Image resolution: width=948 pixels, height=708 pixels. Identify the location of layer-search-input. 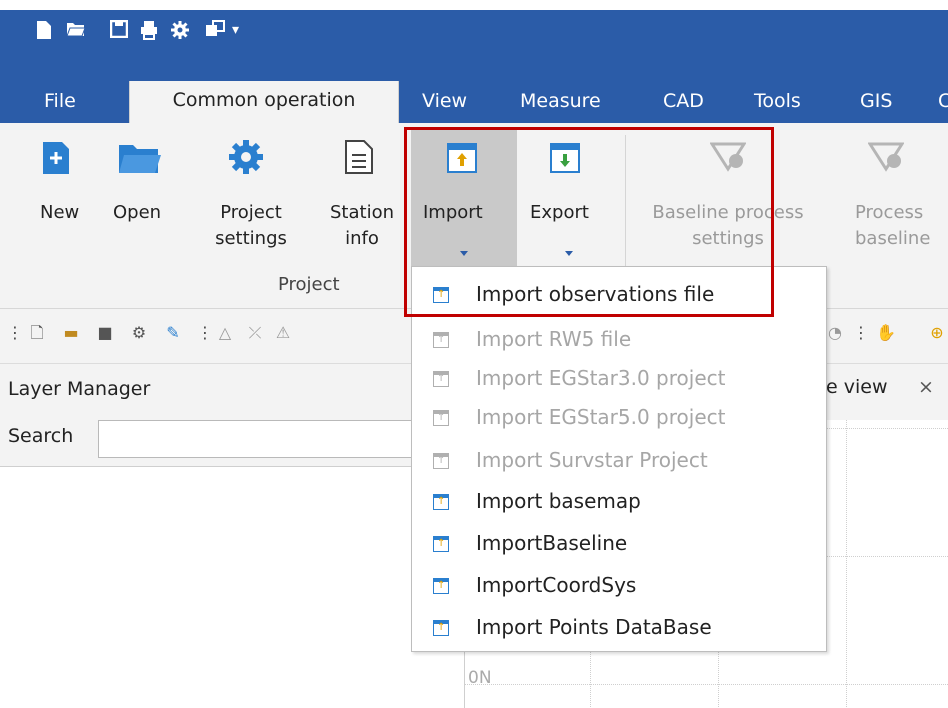
(281, 439).